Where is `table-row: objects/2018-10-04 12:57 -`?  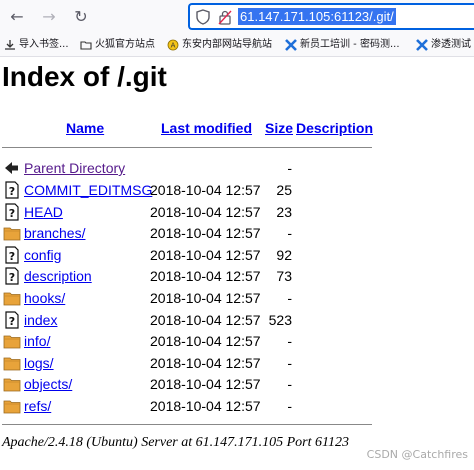
table-row: objects/2018-10-04 12:57 - is located at coordinates (237, 384).